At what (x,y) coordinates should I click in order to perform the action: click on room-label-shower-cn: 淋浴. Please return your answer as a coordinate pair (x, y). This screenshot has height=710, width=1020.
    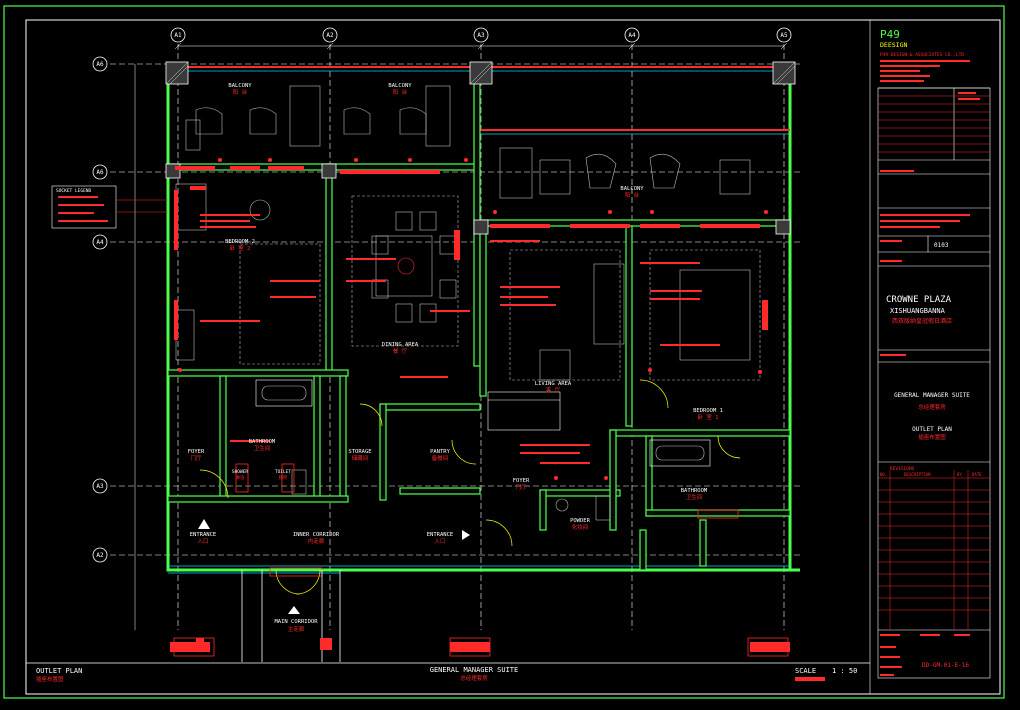
    Looking at the image, I should click on (240, 477).